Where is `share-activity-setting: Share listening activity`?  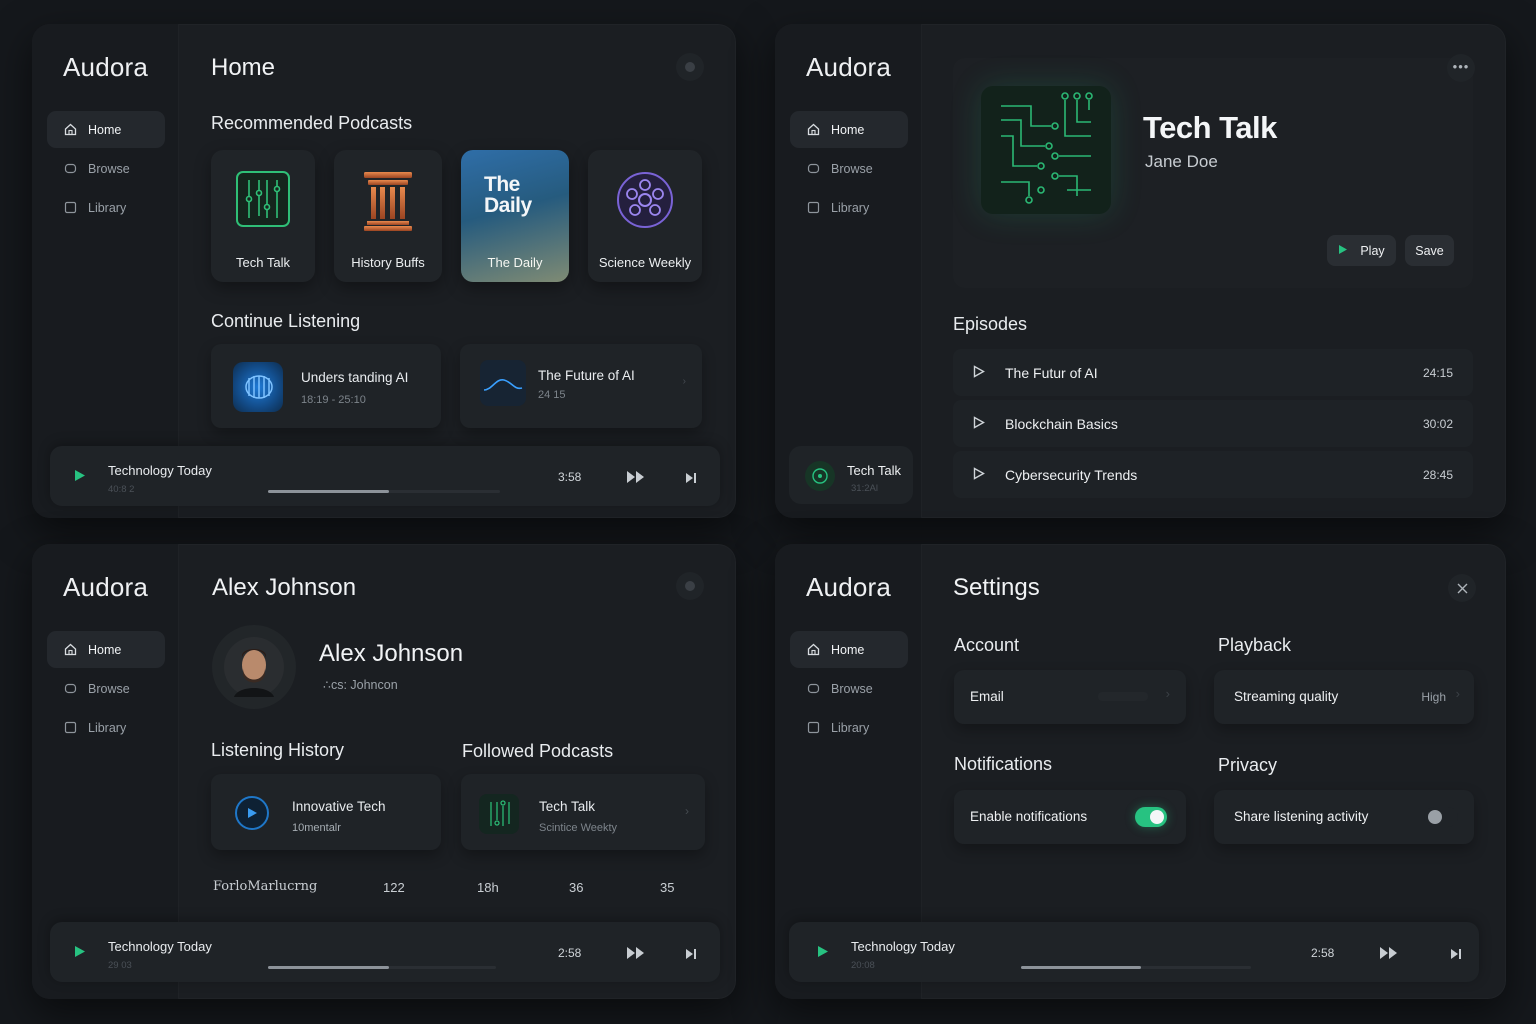
share-activity-setting: Share listening activity is located at coordinates (1344, 817).